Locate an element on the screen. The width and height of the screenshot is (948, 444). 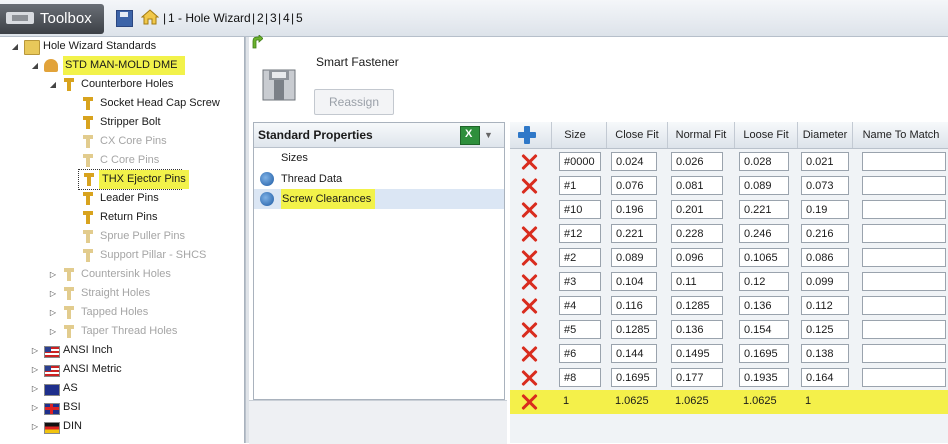
breadcrumb-4: 4 is located at coordinates (286, 18).